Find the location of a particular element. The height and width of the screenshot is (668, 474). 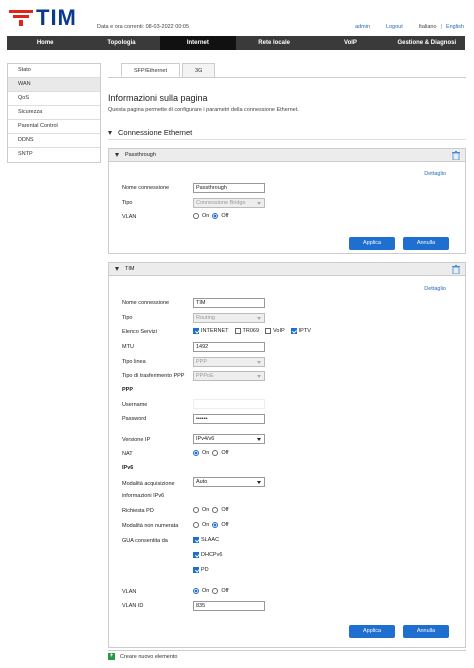

pd-checkbox is located at coordinates (196, 570).